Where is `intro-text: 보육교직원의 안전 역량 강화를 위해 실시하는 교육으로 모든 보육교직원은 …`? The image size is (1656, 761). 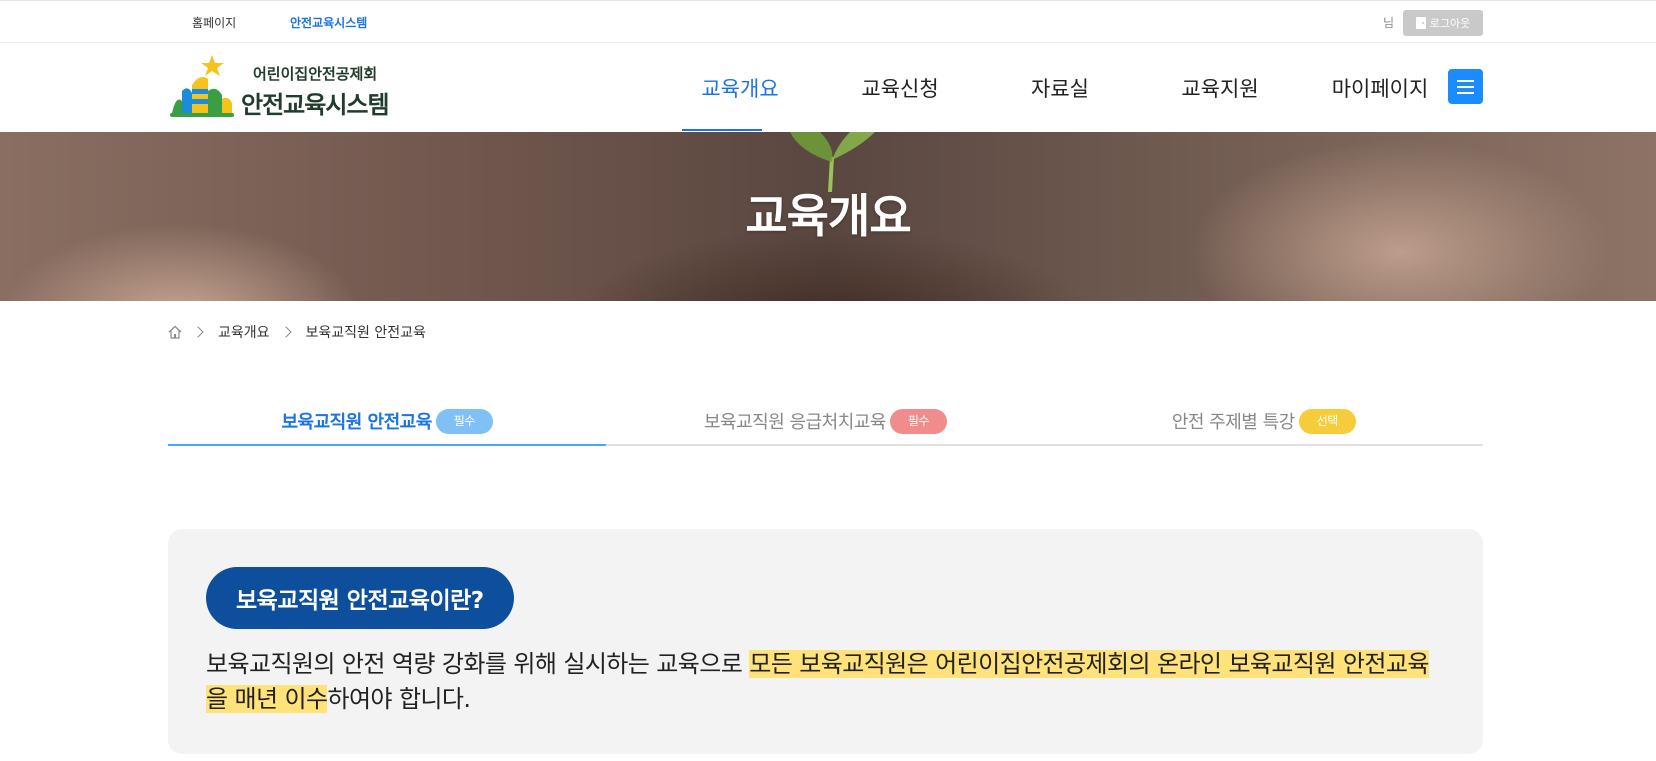 intro-text: 보육교직원의 안전 역량 강화를 위해 실시하는 교육으로 모든 보육교직원은 … is located at coordinates (826, 682).